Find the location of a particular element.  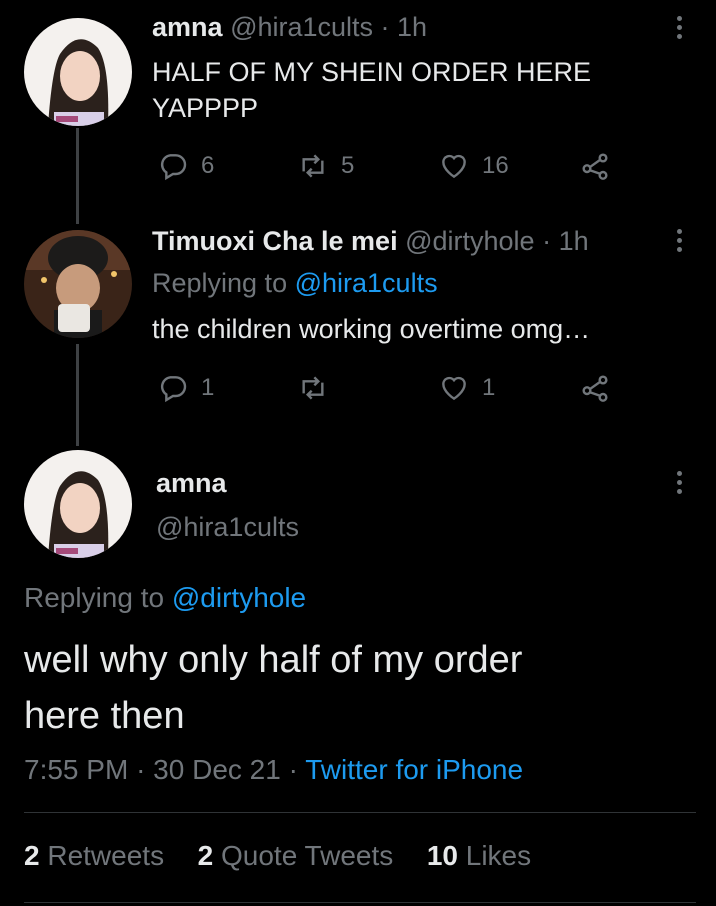

tweet-stats: 2 Retweets 2 Quote Tweets 10 Likes is located at coordinates (277, 856).